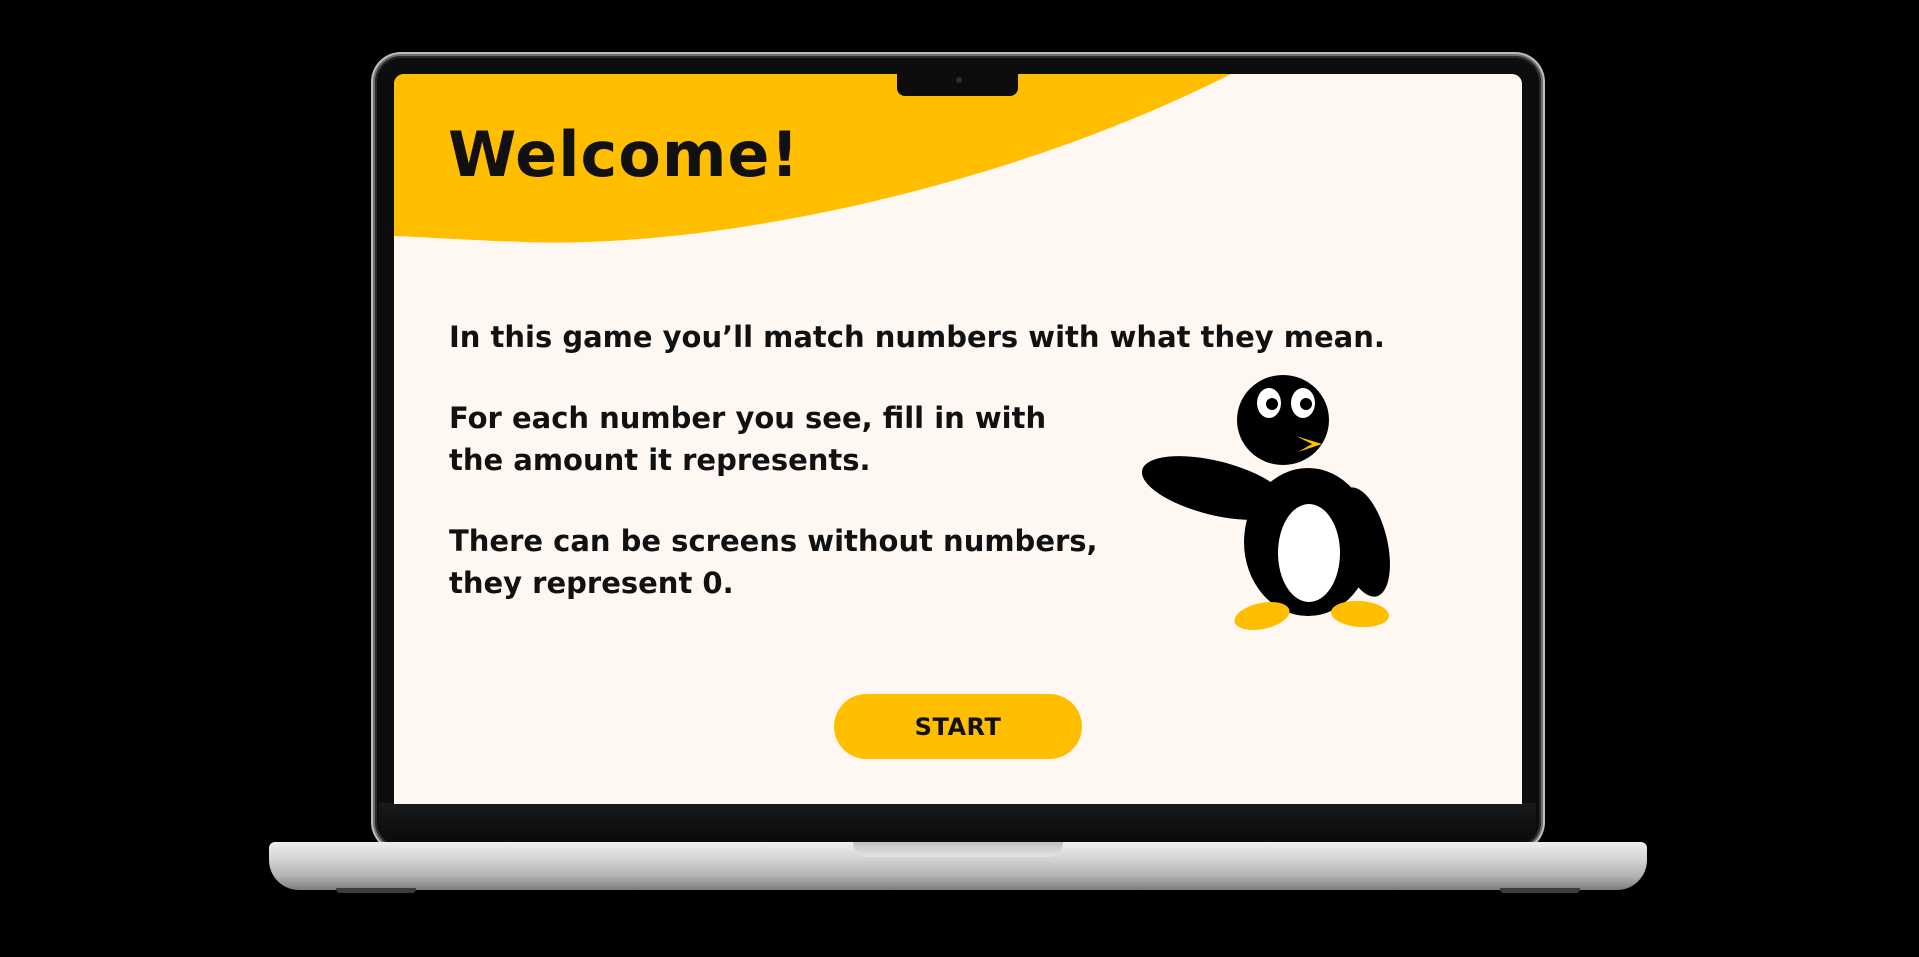  Describe the element at coordinates (773, 541) in the screenshot. I see `note-text-line1: There can be screens without numbers,` at that location.